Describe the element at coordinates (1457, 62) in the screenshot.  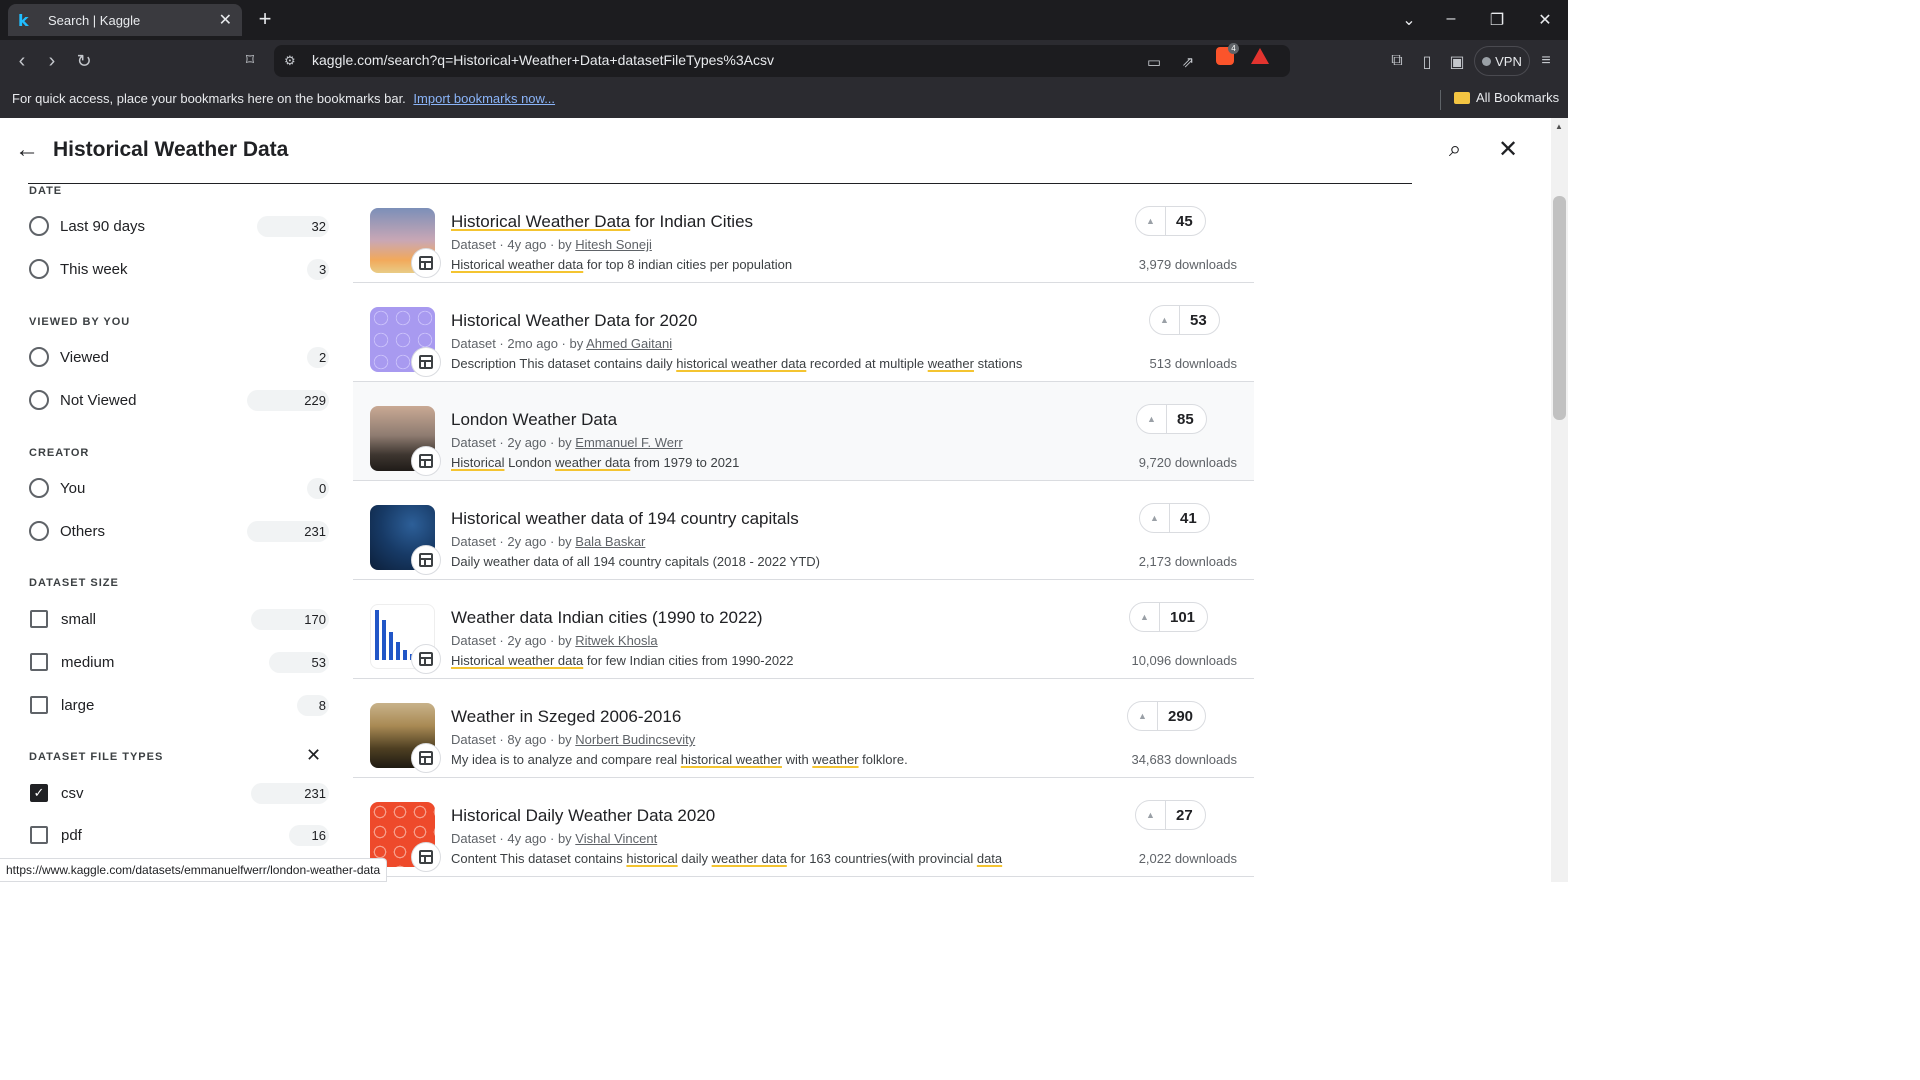
I see `wallet-icon: ▣` at that location.